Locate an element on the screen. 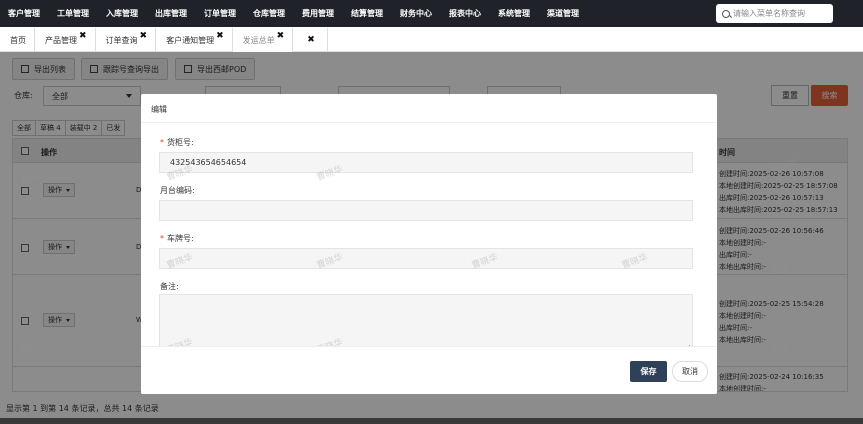  remark-label: 备注: is located at coordinates (169, 286).